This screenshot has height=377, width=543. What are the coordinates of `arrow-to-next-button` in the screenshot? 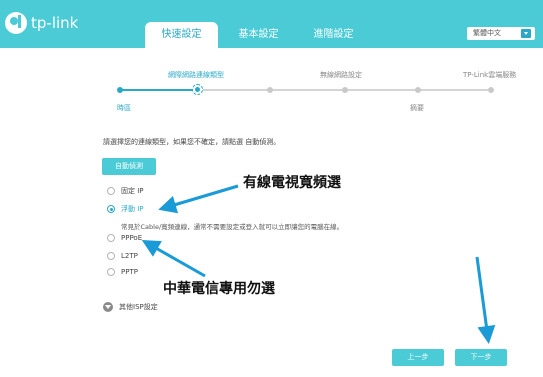 It's located at (485, 300).